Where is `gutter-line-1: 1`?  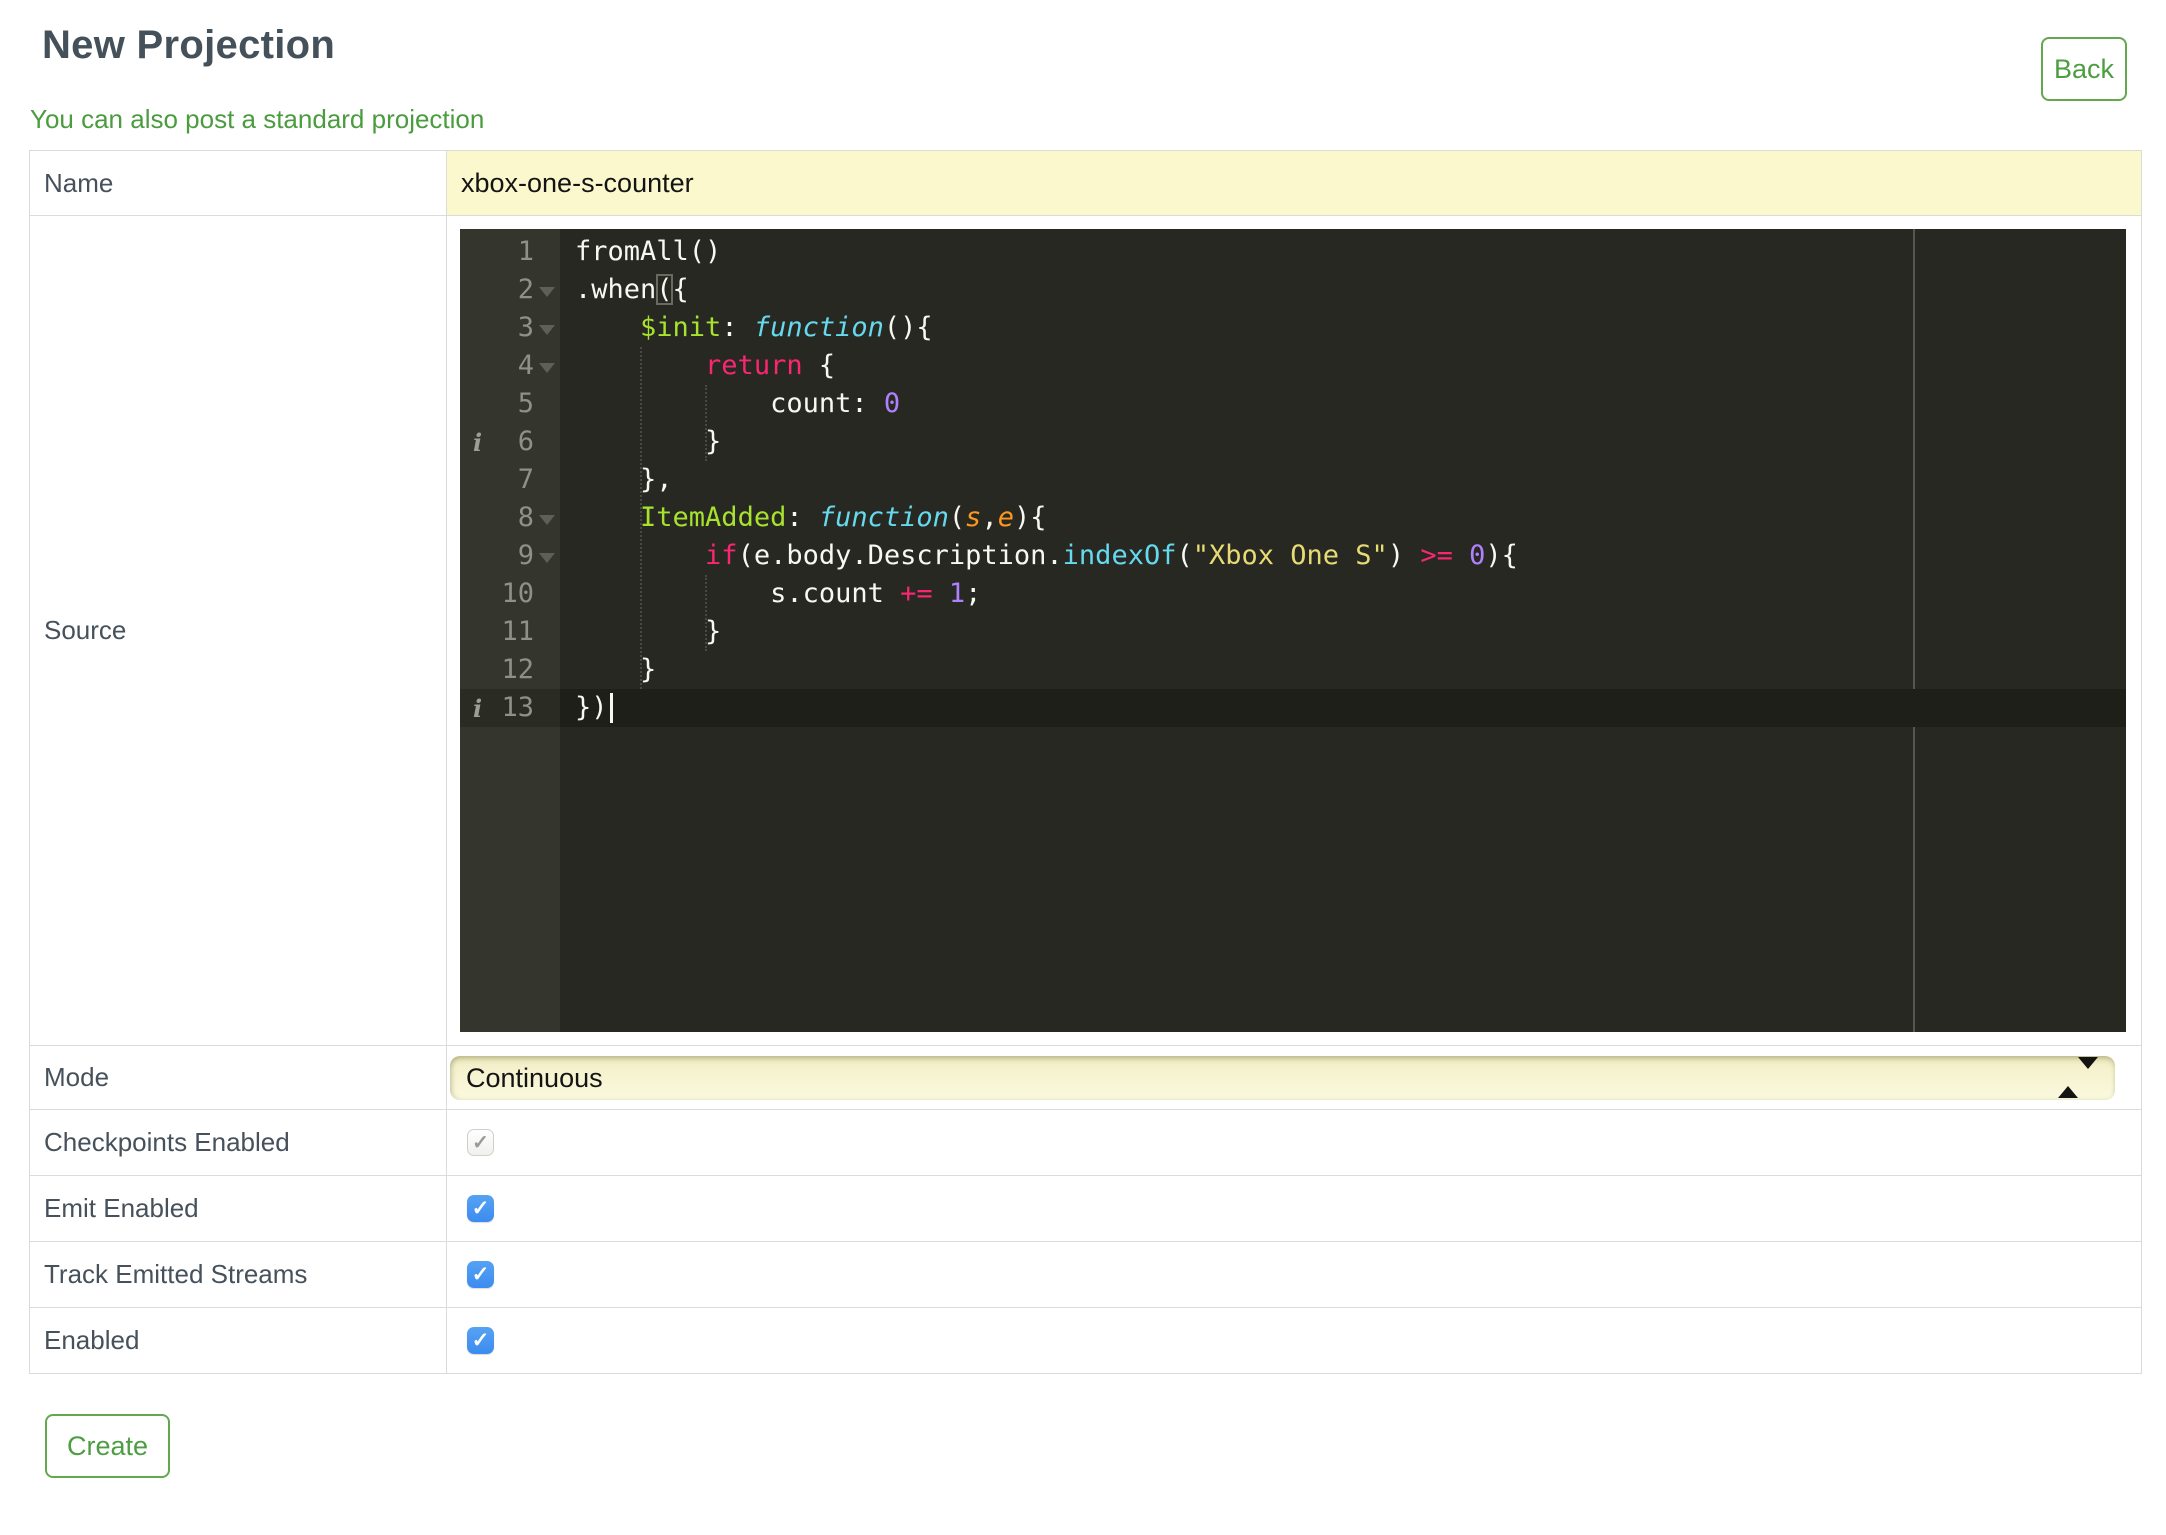 gutter-line-1: 1 is located at coordinates (525, 251).